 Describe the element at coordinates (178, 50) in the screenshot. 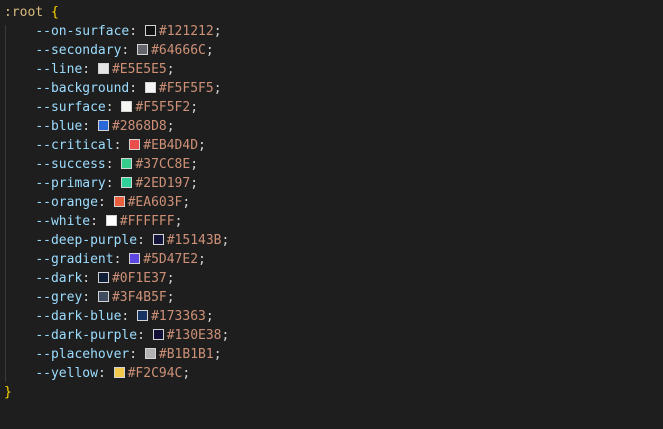

I see `css-variable-value: #64666C` at that location.